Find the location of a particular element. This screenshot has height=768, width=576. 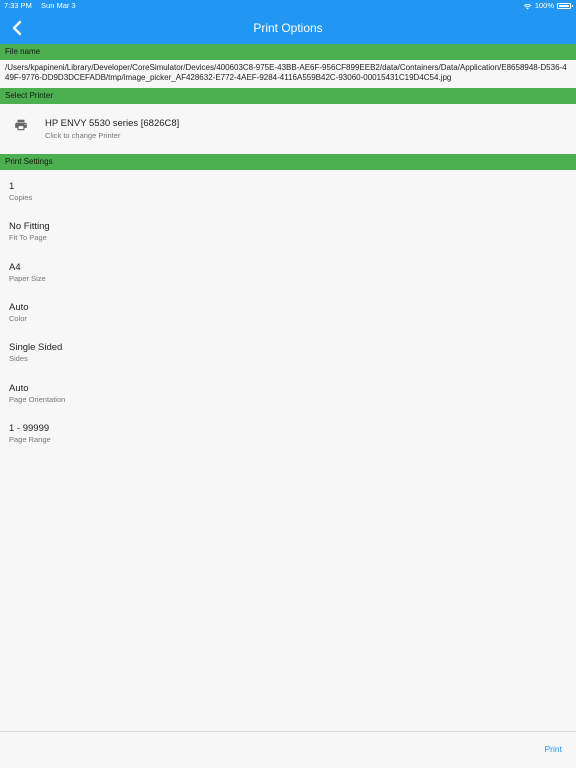

file-name-header: File name is located at coordinates (288, 52).